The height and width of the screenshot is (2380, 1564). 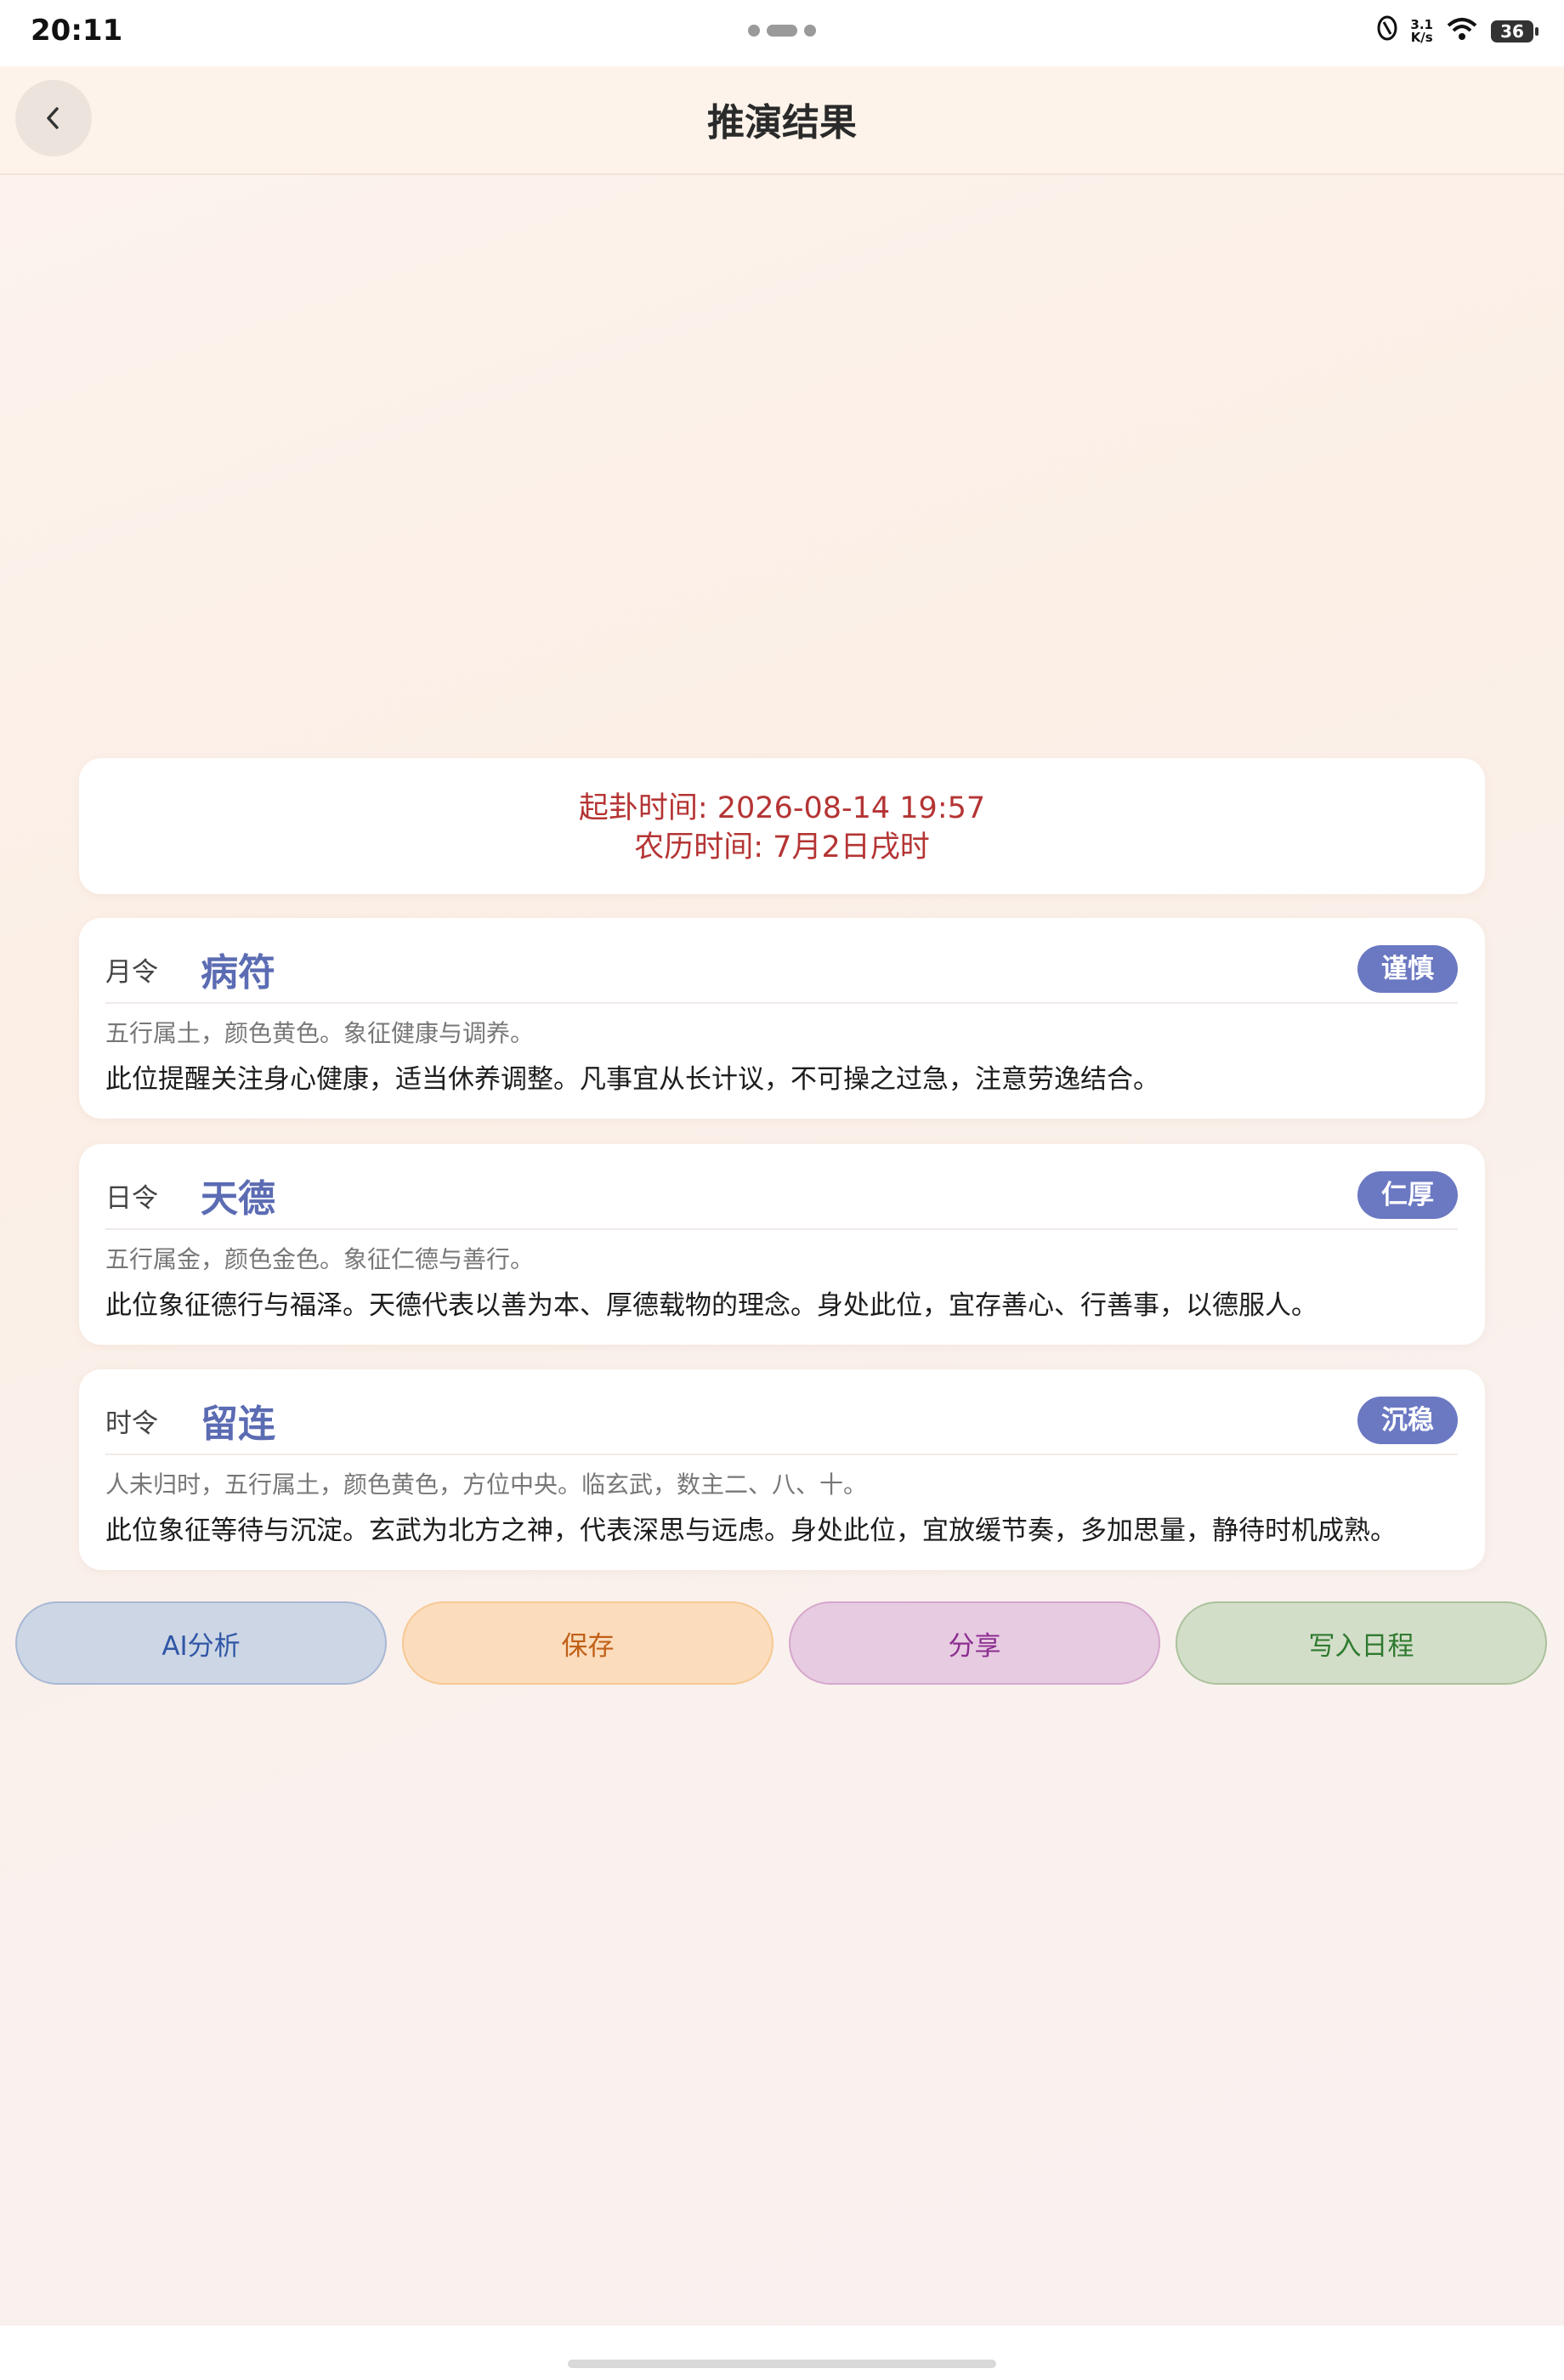 What do you see at coordinates (238, 1199) in the screenshot?
I see `result-name: 天德` at bounding box center [238, 1199].